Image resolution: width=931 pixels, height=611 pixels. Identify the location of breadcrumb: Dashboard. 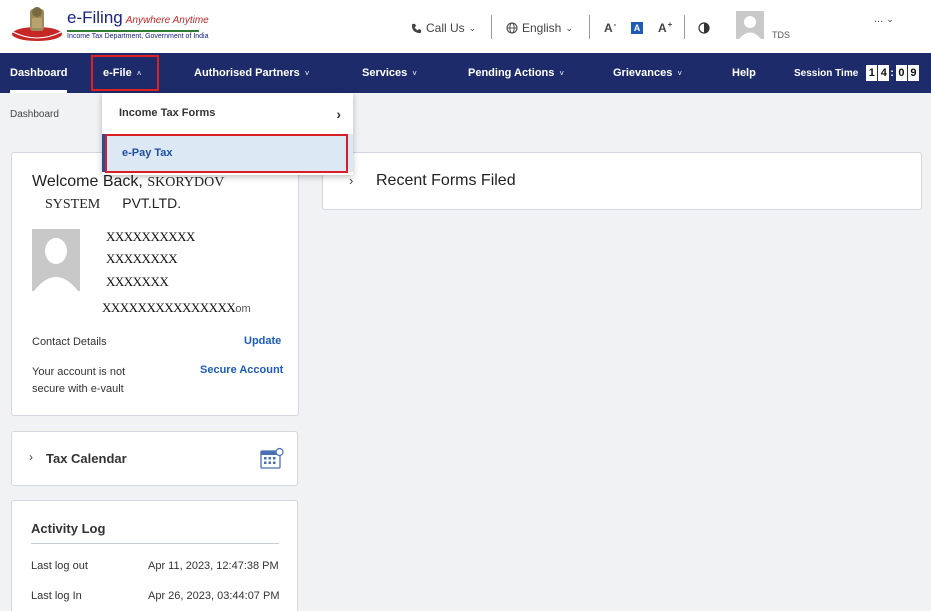
(34, 114).